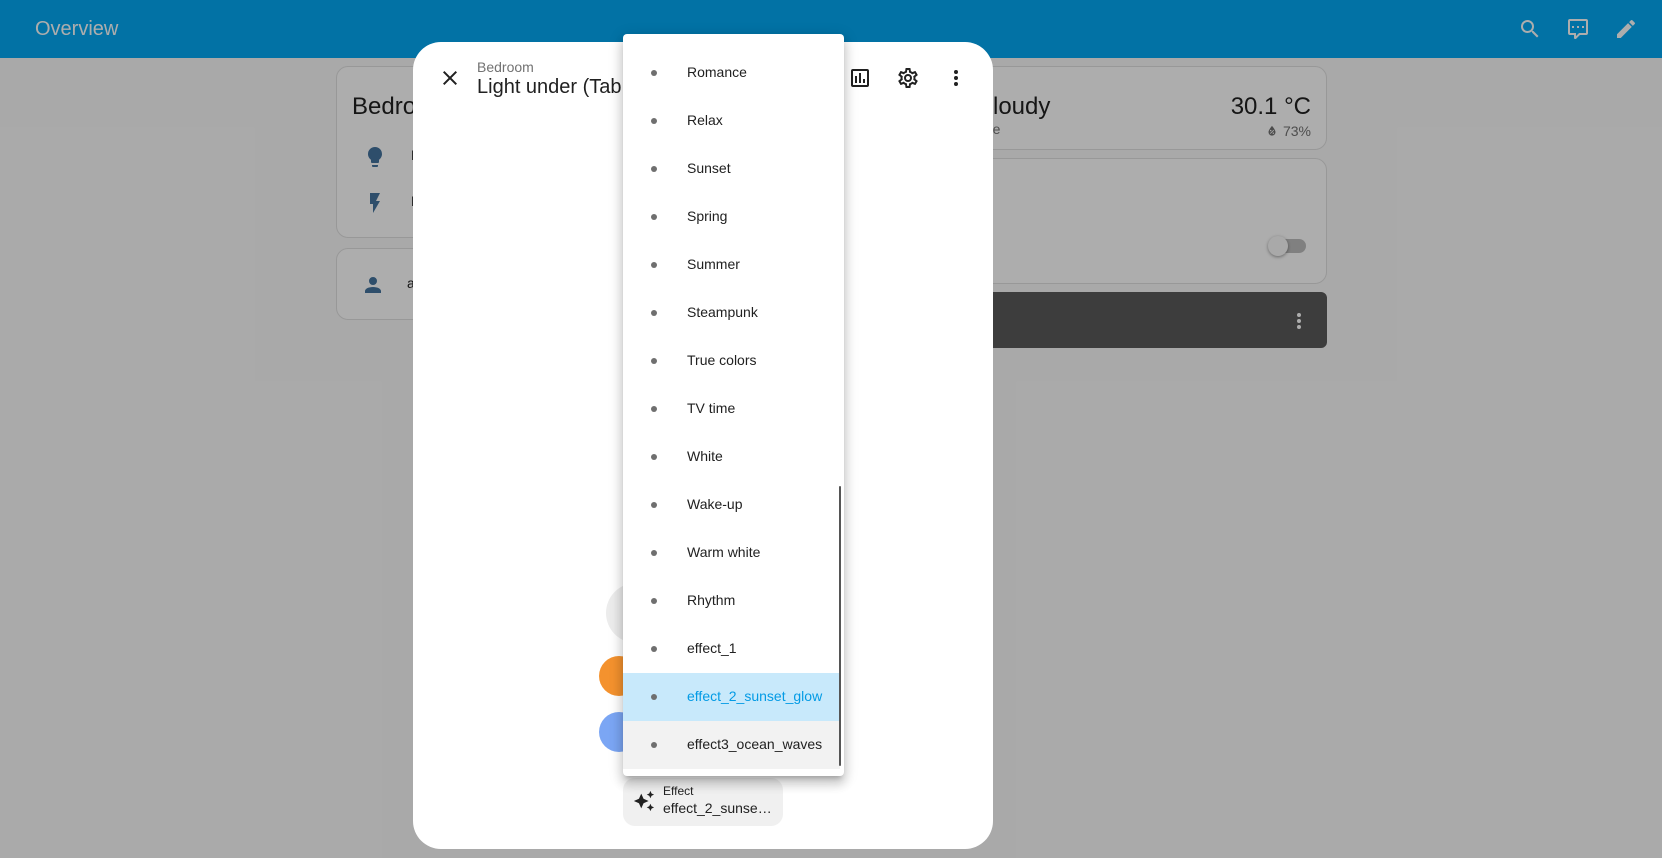 This screenshot has width=1662, height=858. Describe the element at coordinates (840, 626) in the screenshot. I see `menu-scrollbar` at that location.